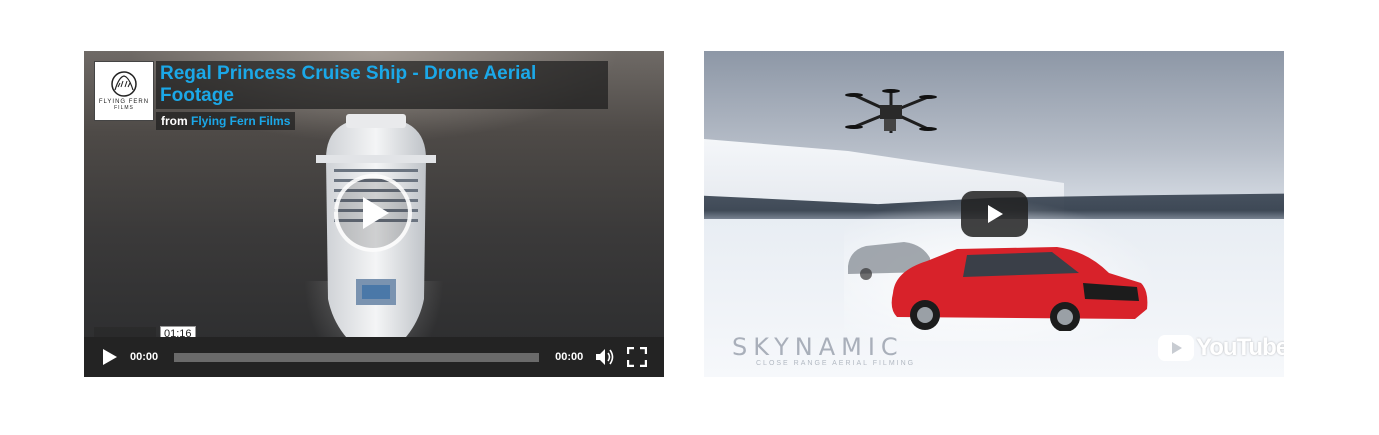 This screenshot has width=1379, height=435. I want to click on progress-preview-bar, so click(125, 332).